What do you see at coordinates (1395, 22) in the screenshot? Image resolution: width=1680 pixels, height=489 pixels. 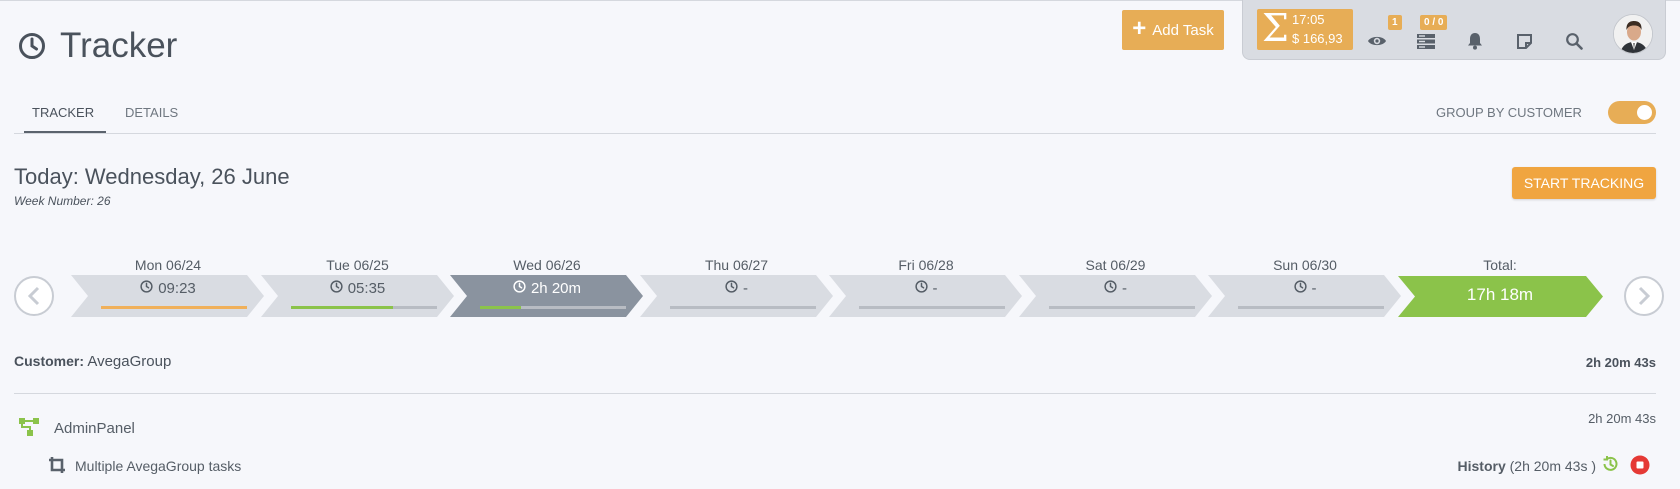 I see `watch-badge: 1` at bounding box center [1395, 22].